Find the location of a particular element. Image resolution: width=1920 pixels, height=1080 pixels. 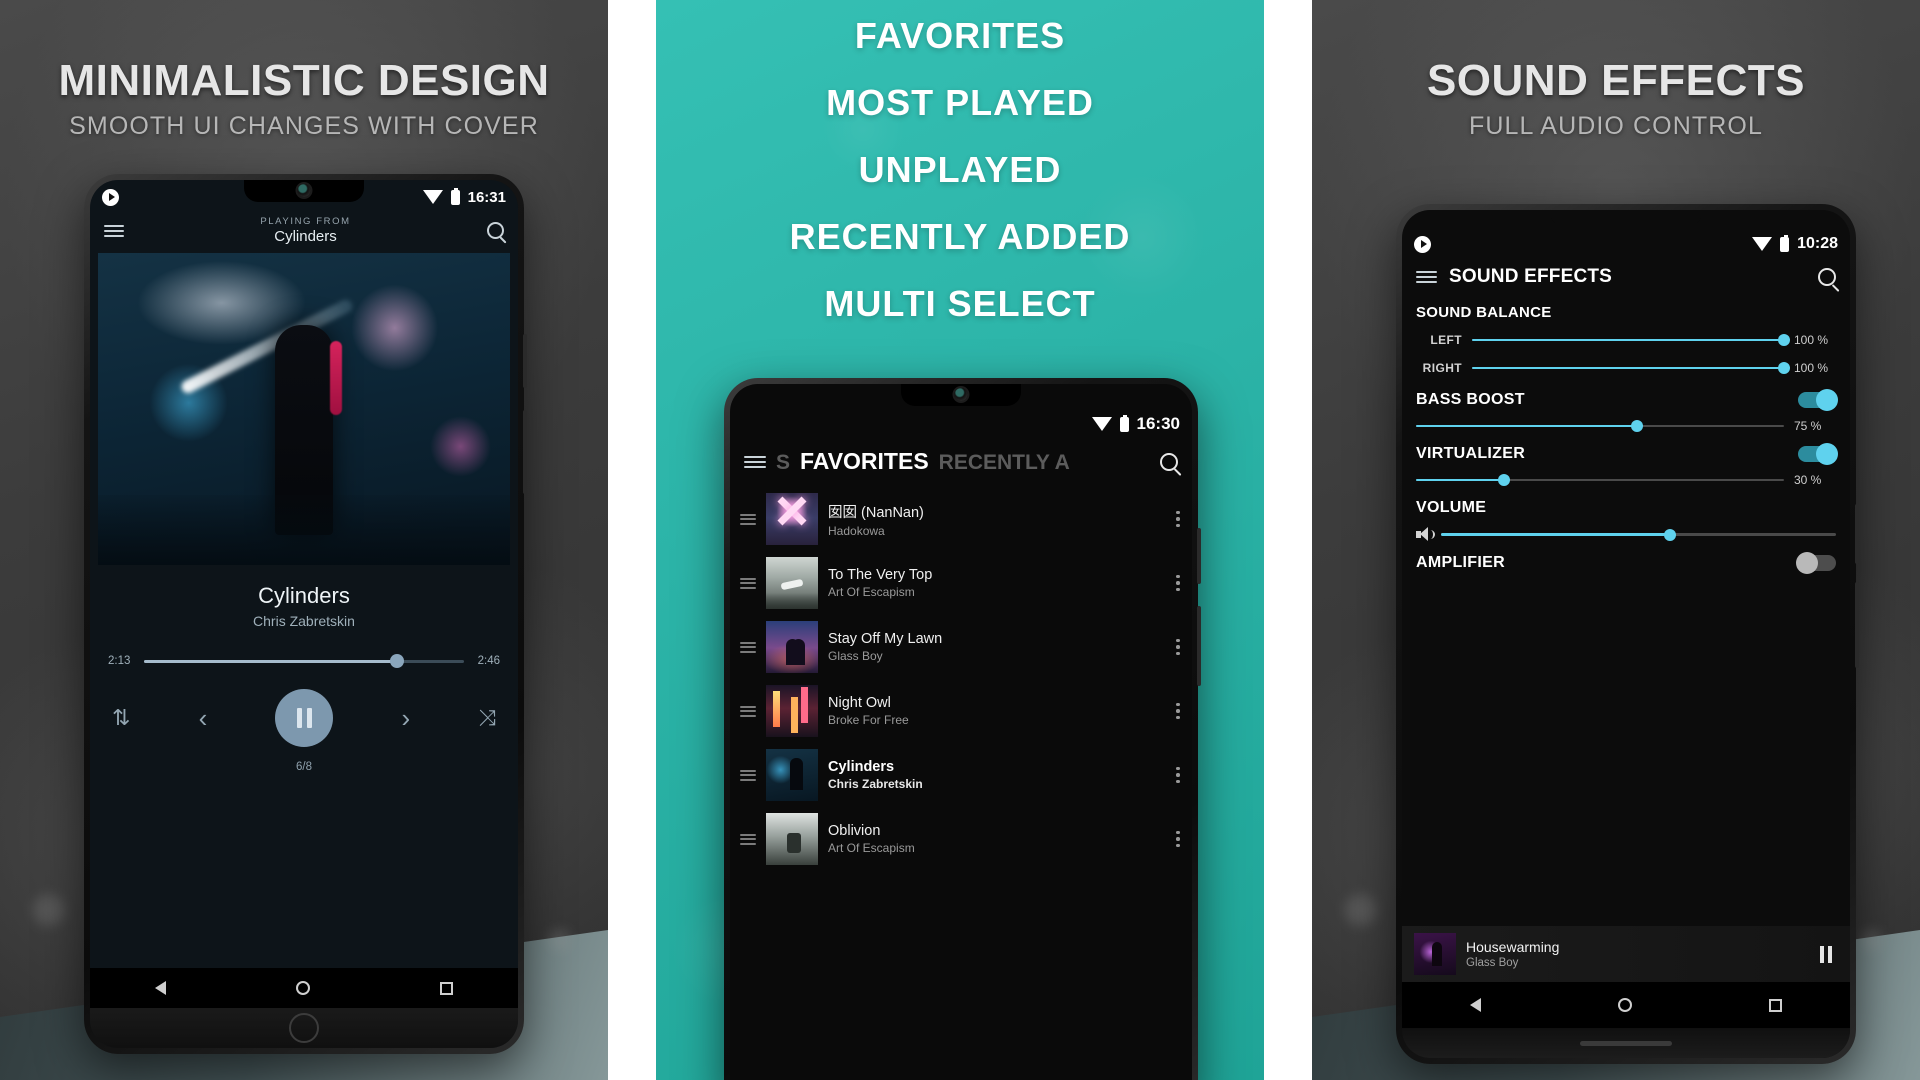

bass-boost-slider is located at coordinates (1600, 426).